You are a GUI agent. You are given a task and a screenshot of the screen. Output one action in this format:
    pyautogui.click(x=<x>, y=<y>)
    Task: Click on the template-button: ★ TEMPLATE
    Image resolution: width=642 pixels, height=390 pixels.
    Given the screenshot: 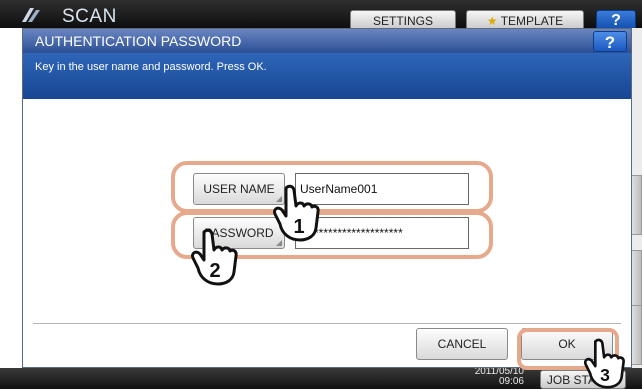 What is the action you would take?
    pyautogui.click(x=525, y=20)
    